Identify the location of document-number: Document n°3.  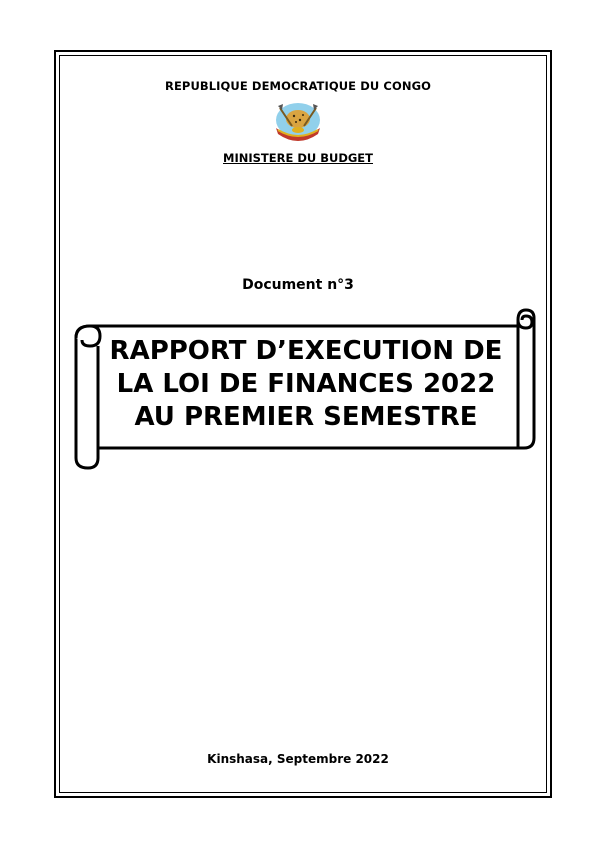
(298, 285).